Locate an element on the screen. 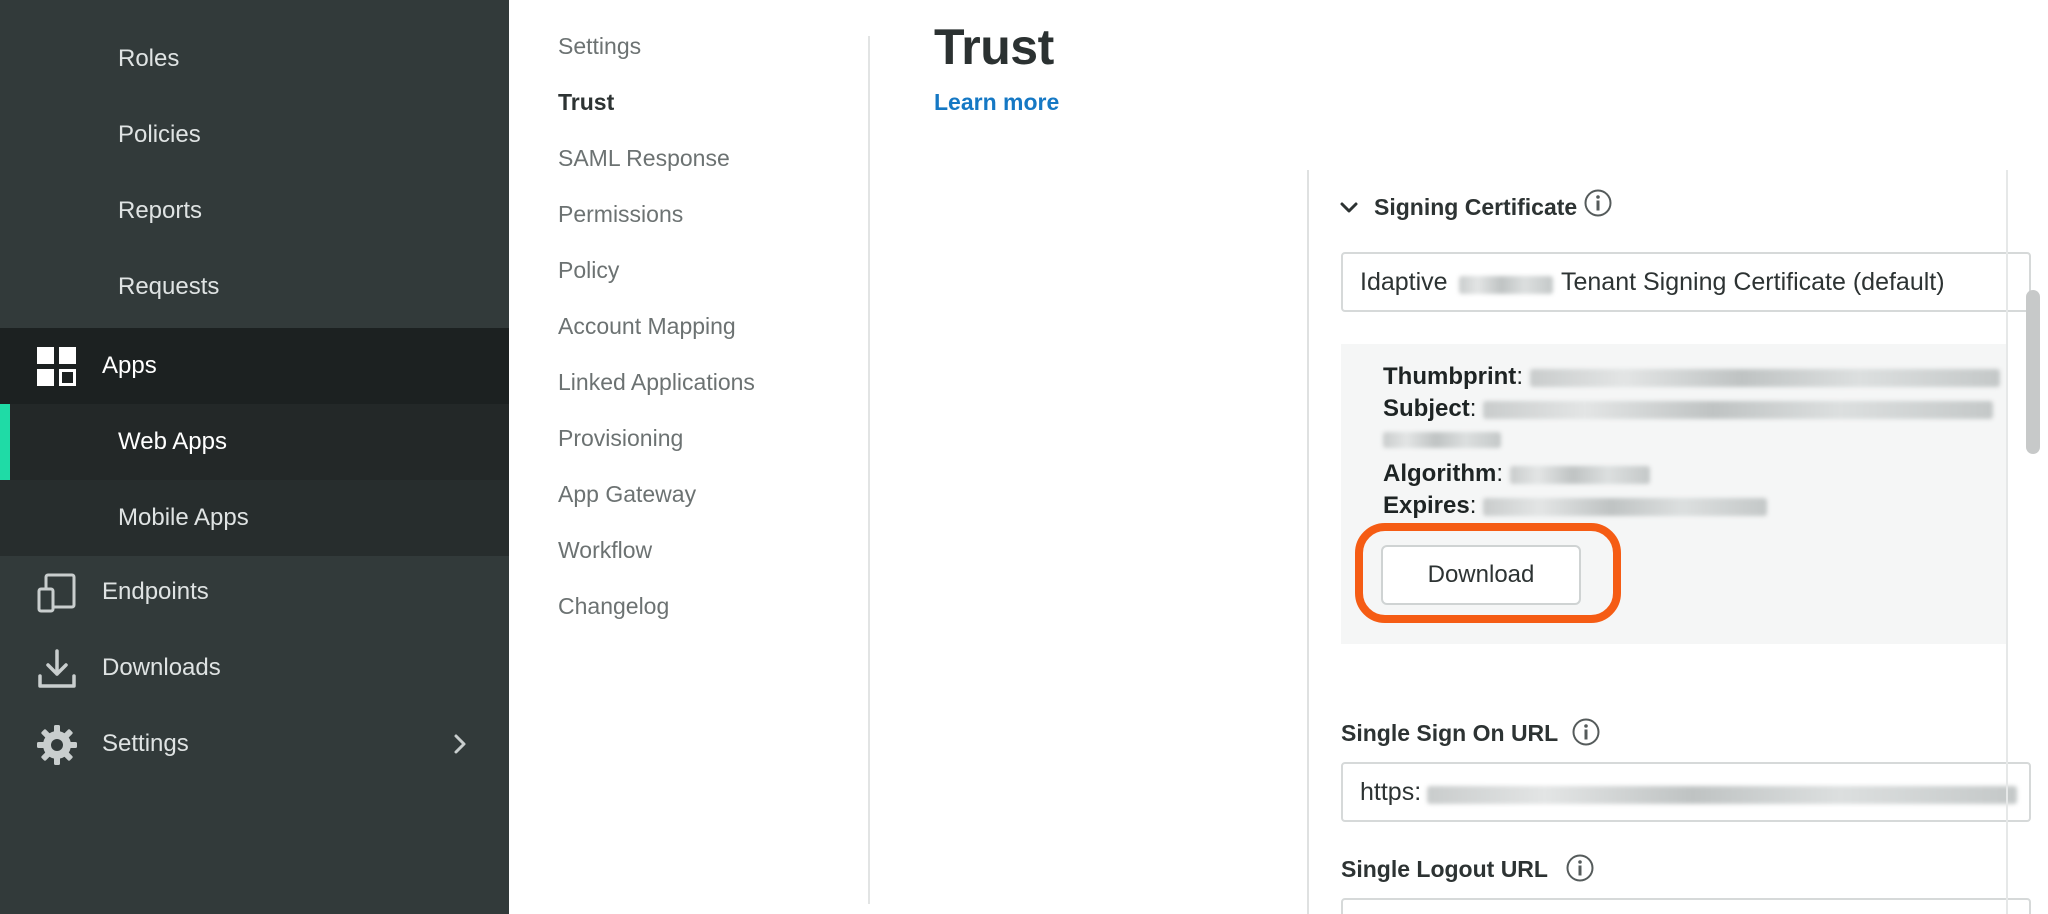 The image size is (2048, 914). sidebar-item-policies: Policies is located at coordinates (254, 135).